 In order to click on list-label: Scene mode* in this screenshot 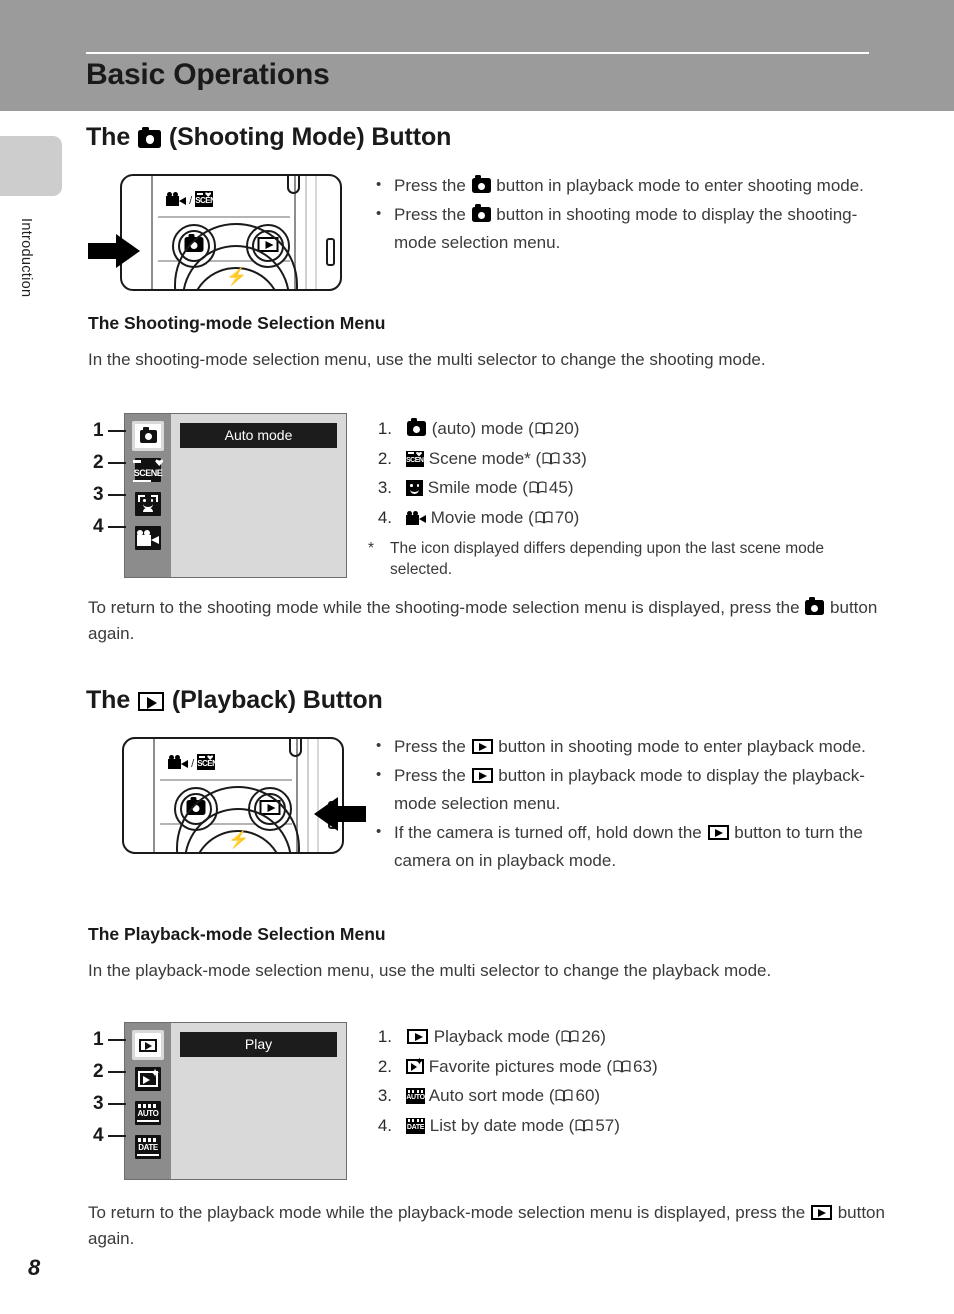, I will do `click(479, 458)`.